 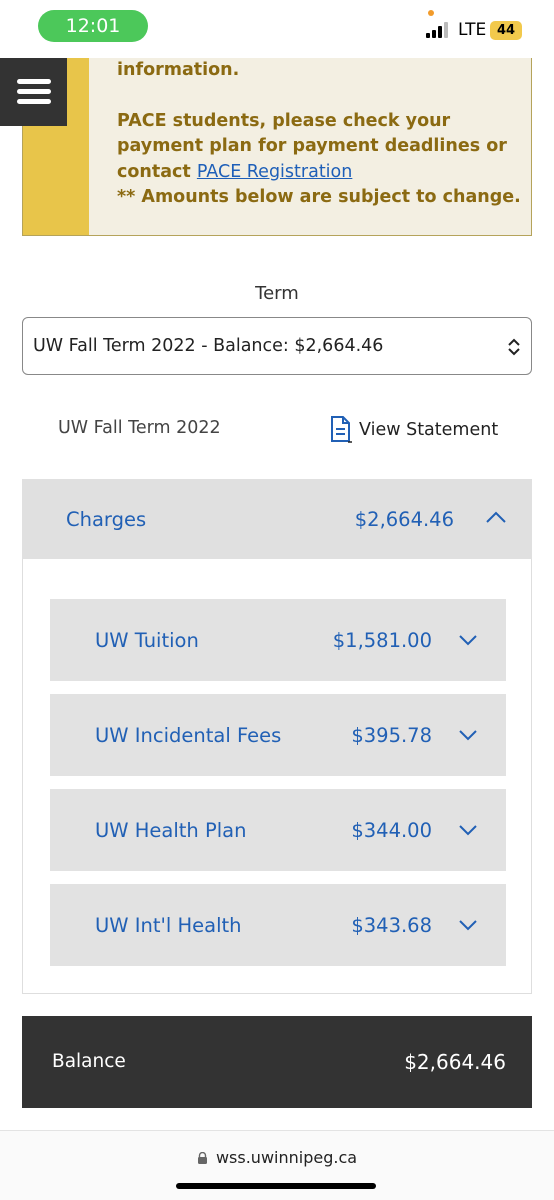 I want to click on charges-header: Charges $2,664.46, so click(x=277, y=519).